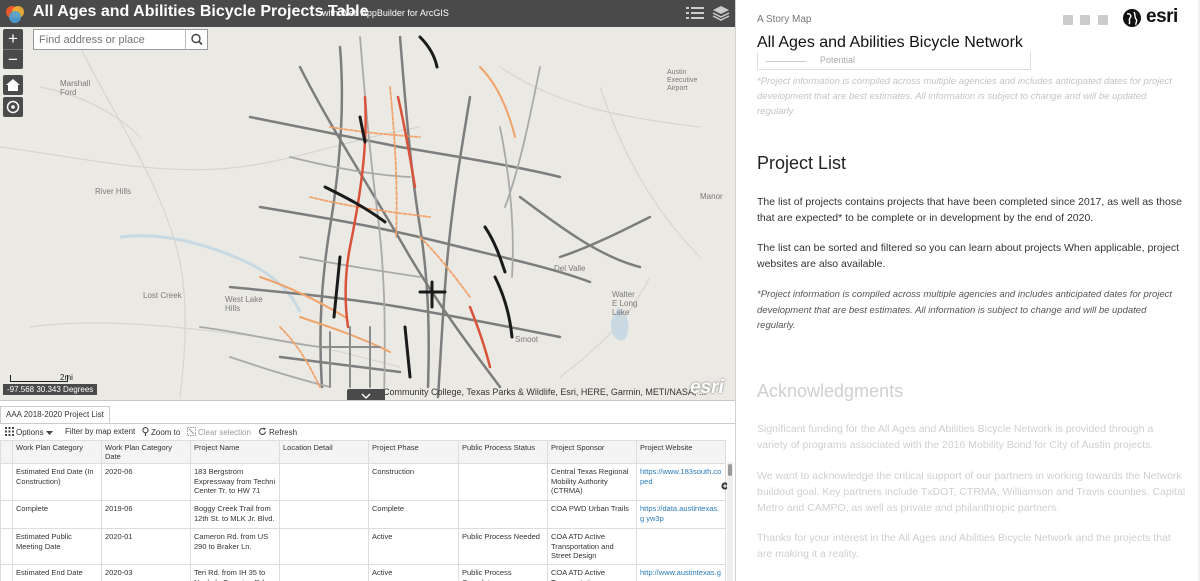  I want to click on search-icon, so click(197, 39).